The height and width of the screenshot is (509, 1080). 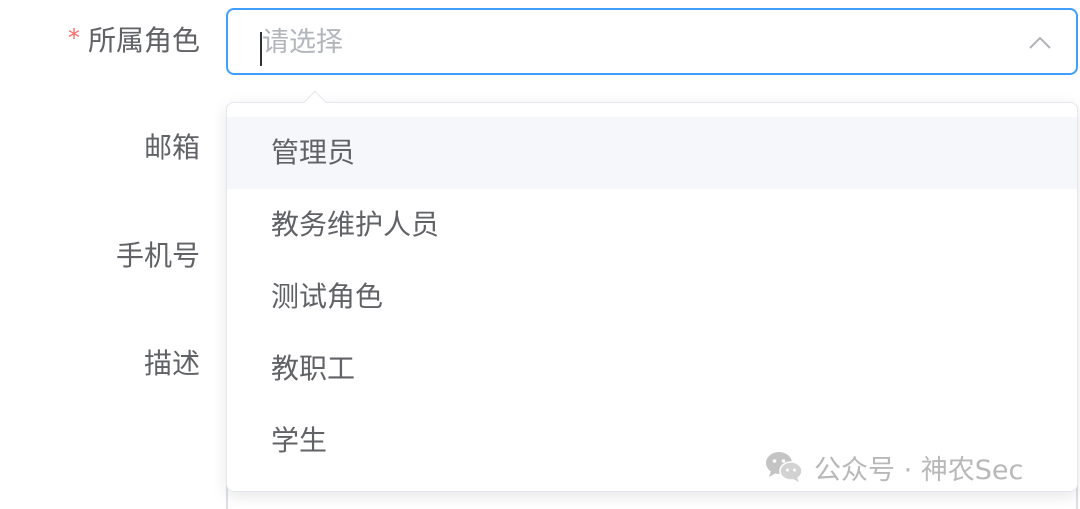 What do you see at coordinates (652, 225) in the screenshot?
I see `role-option-academic-maintainer: 教务维护人员` at bounding box center [652, 225].